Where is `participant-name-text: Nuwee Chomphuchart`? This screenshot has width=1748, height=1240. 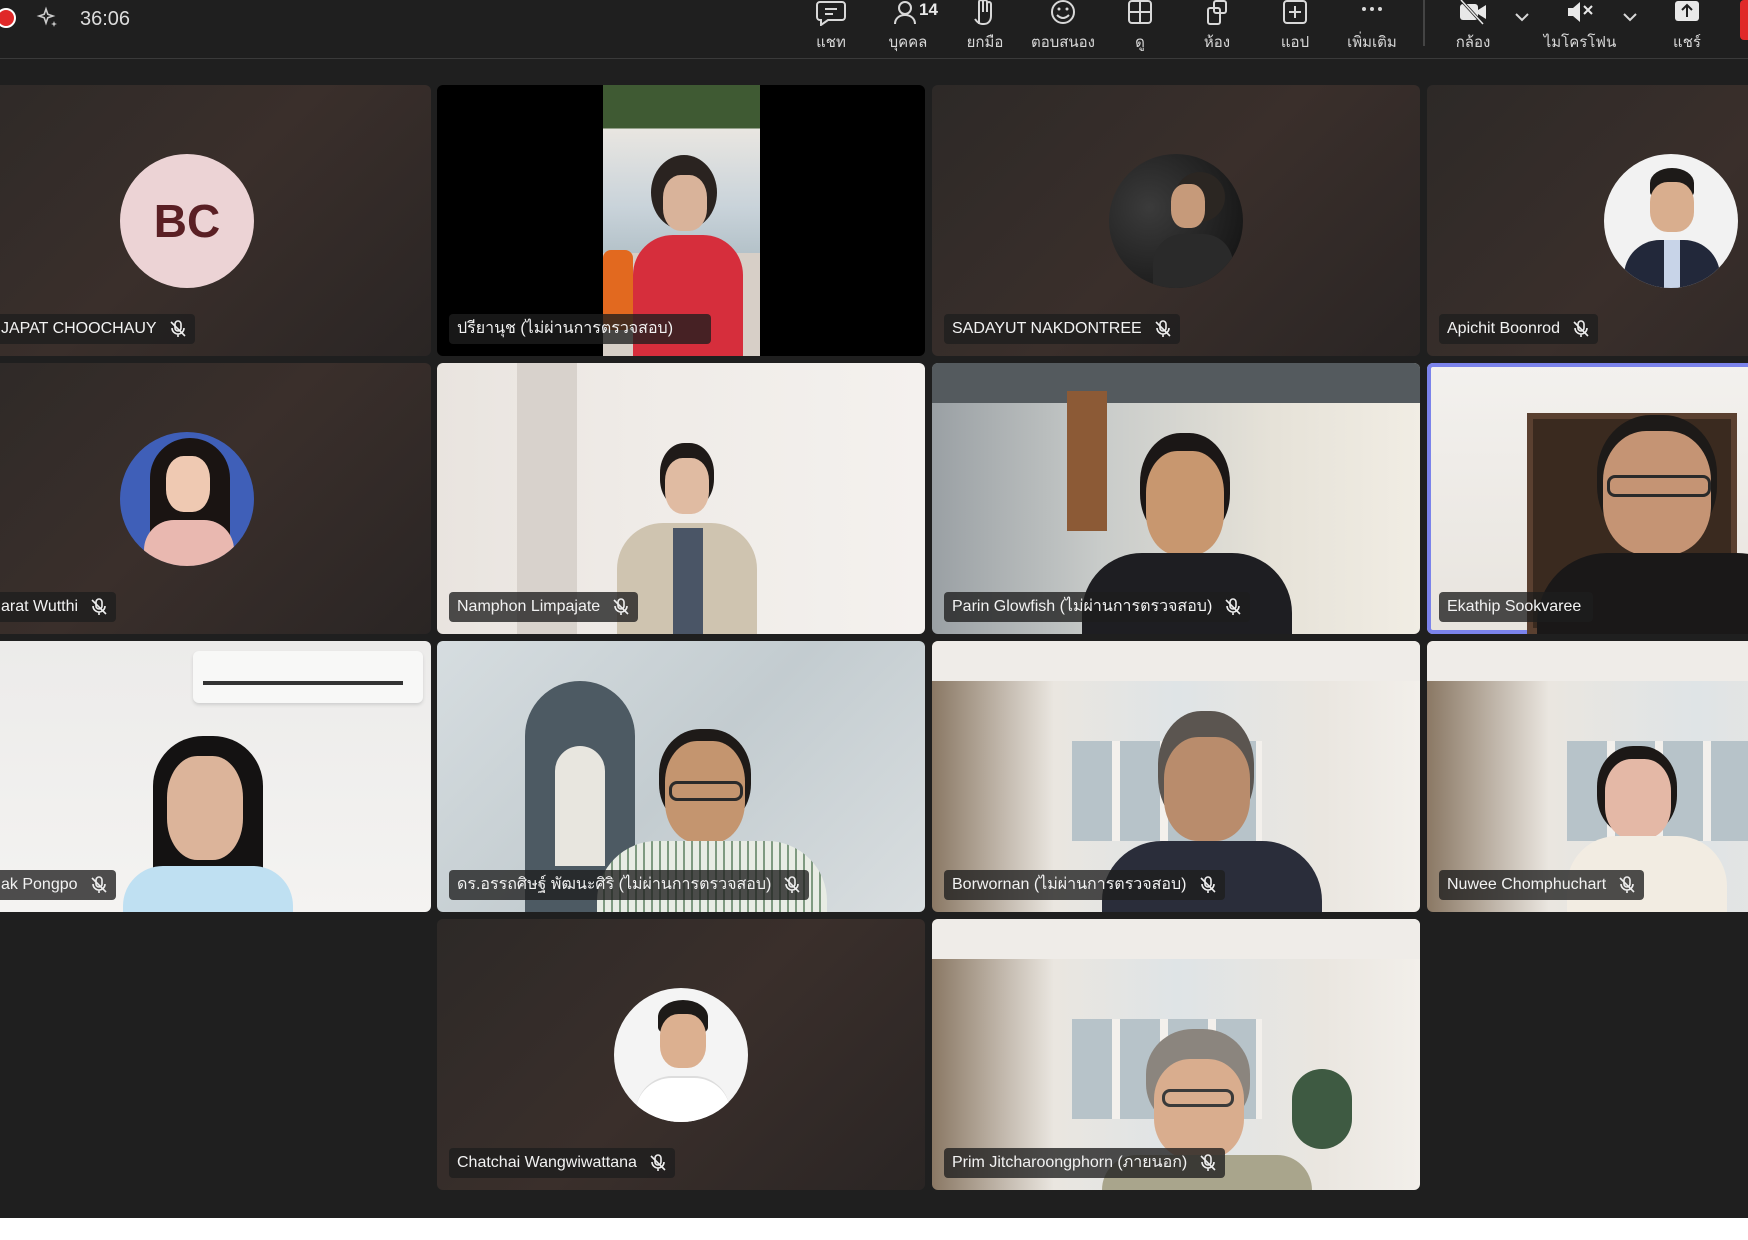
participant-name-text: Nuwee Chomphuchart is located at coordinates (1527, 884).